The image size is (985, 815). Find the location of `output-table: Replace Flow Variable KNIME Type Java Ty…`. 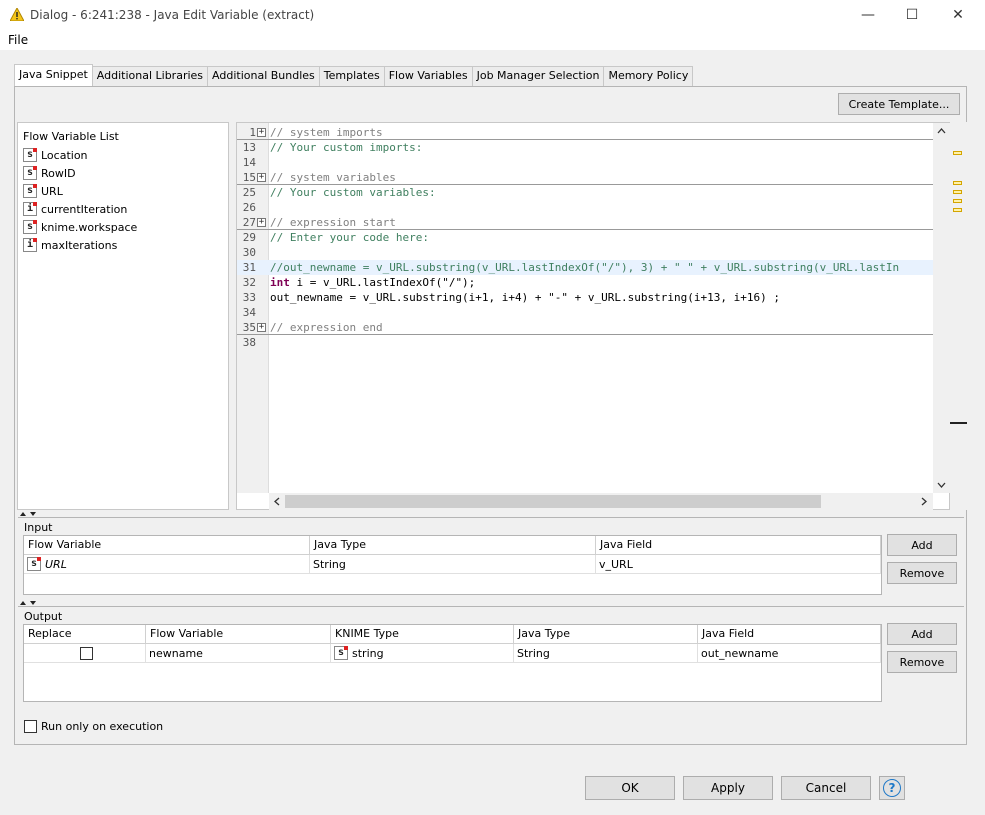

output-table: Replace Flow Variable KNIME Type Java Ty… is located at coordinates (452, 663).